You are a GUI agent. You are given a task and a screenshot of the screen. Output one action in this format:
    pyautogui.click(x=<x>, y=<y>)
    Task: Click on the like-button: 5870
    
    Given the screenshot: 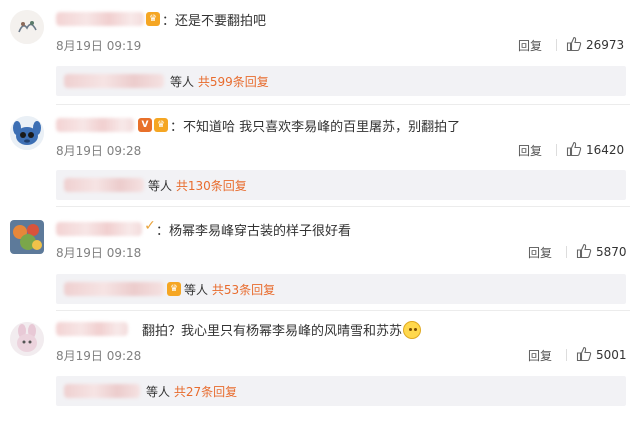 What is the action you would take?
    pyautogui.click(x=601, y=251)
    